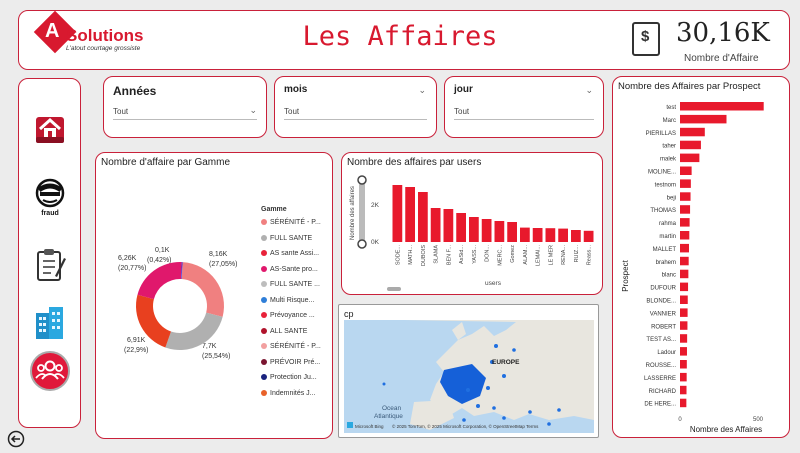  I want to click on prospect-category-label: Marc, so click(669, 121).